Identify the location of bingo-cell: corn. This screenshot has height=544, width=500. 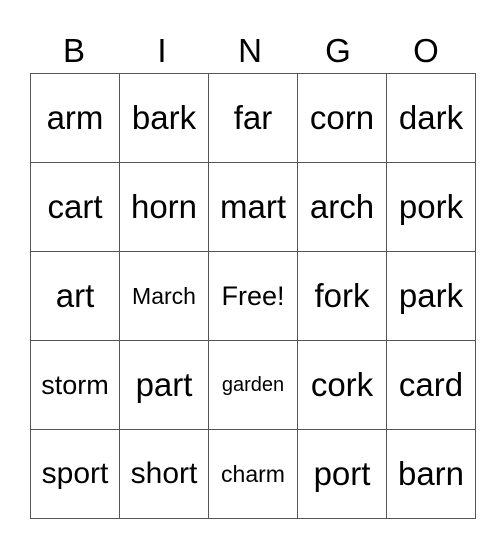
(342, 118).